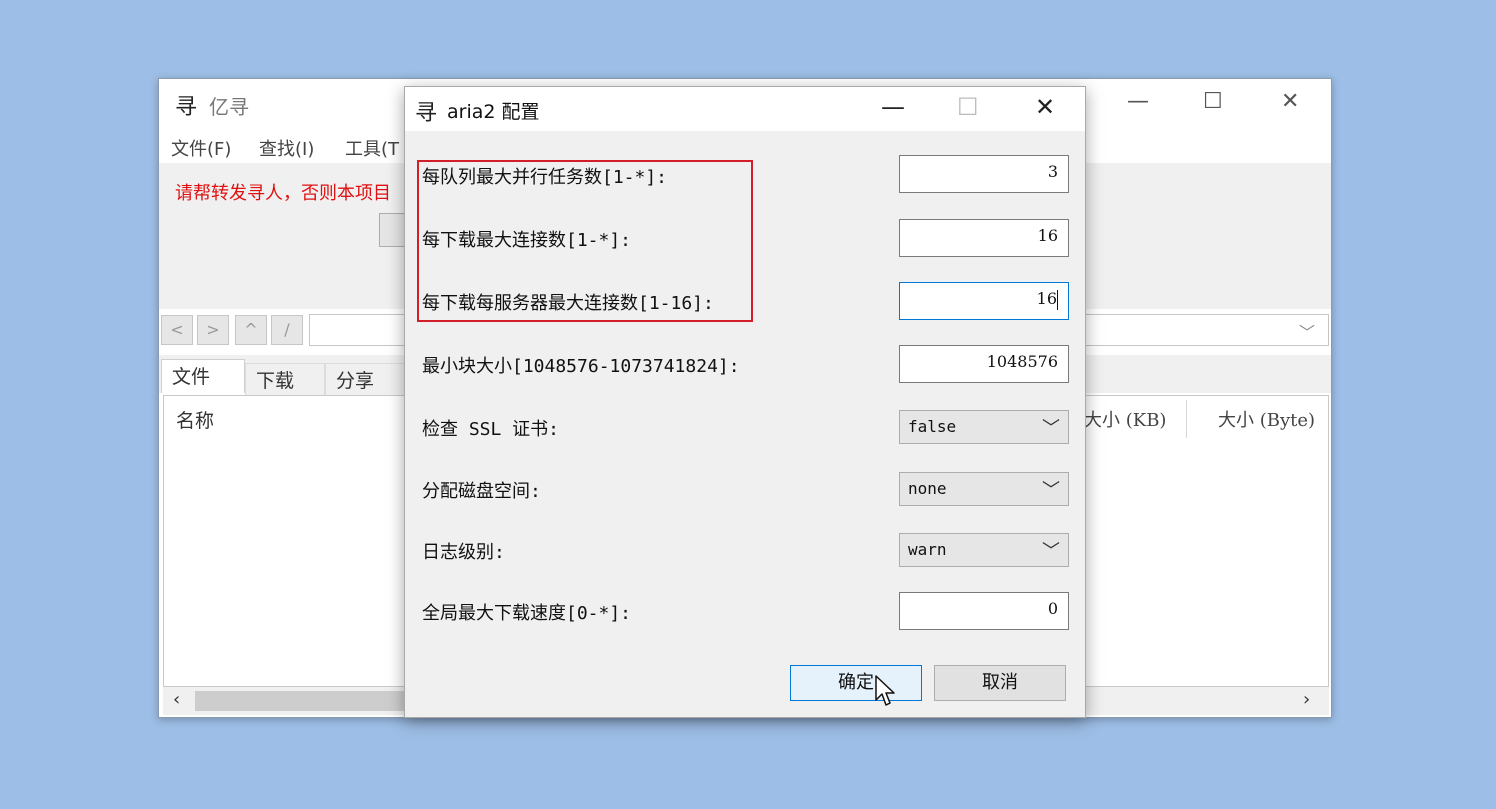 This screenshot has width=1496, height=809. I want to click on scroll-left-icon: ‹, so click(176, 699).